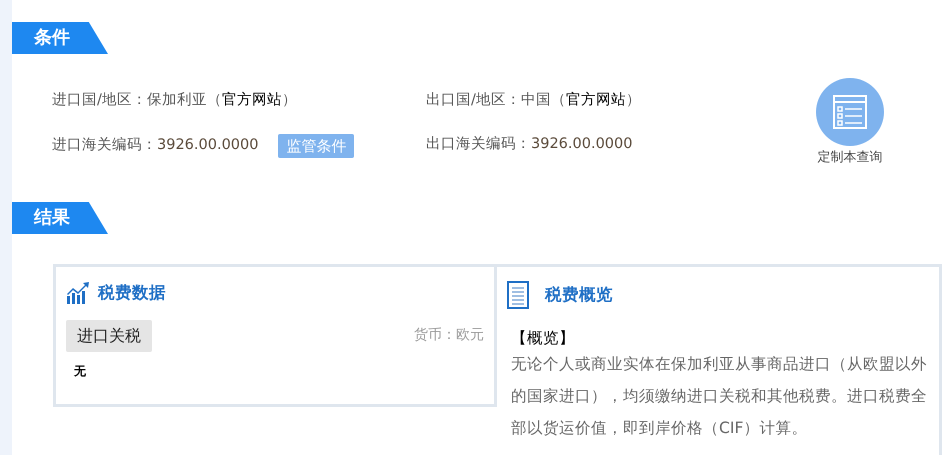 The height and width of the screenshot is (455, 949). What do you see at coordinates (80, 371) in the screenshot?
I see `tax-value: 无` at bounding box center [80, 371].